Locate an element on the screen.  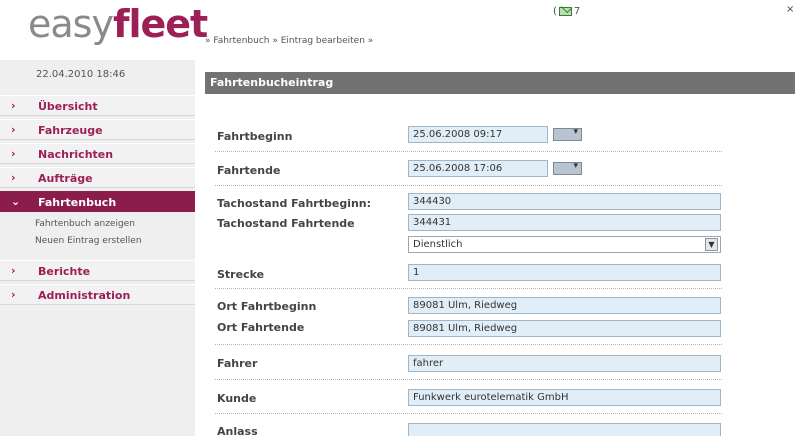
sidebar-item-nachrichten: › Nachrichten is located at coordinates (97, 153).